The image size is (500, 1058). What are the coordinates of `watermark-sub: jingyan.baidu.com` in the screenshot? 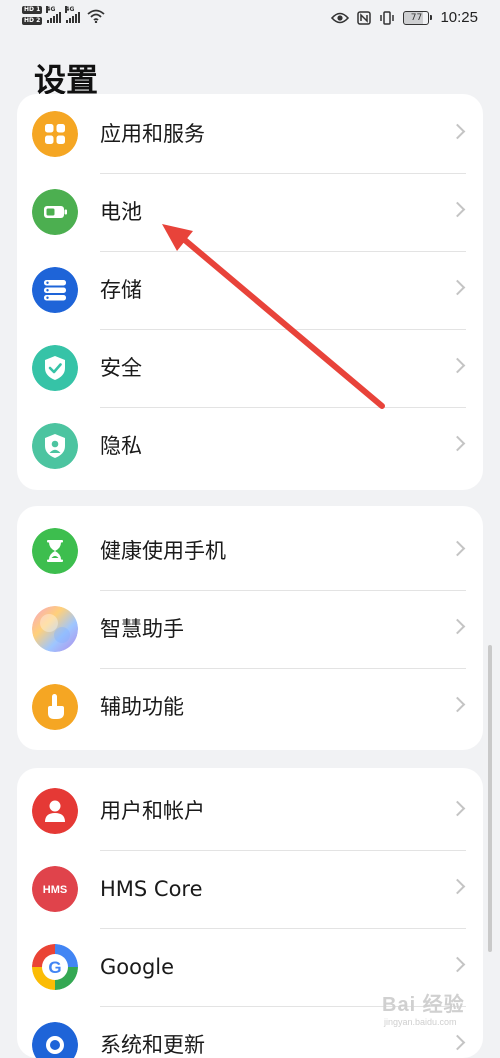 It's located at (420, 1022).